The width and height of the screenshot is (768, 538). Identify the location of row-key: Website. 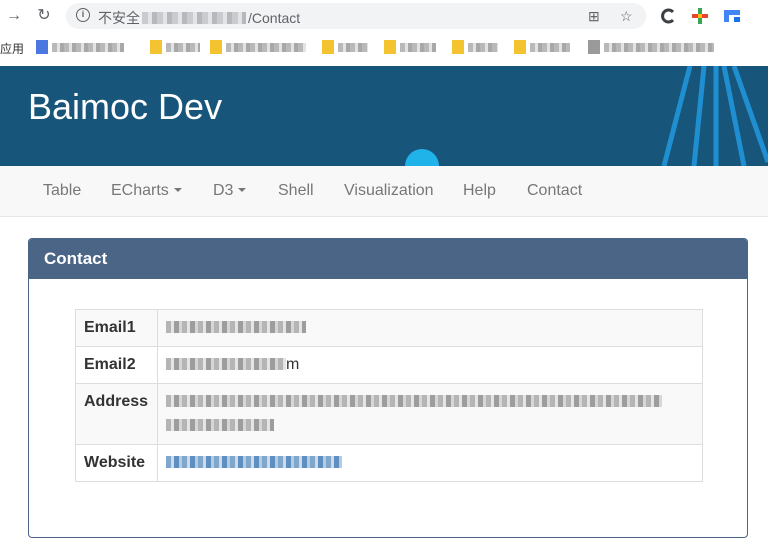
(116, 463).